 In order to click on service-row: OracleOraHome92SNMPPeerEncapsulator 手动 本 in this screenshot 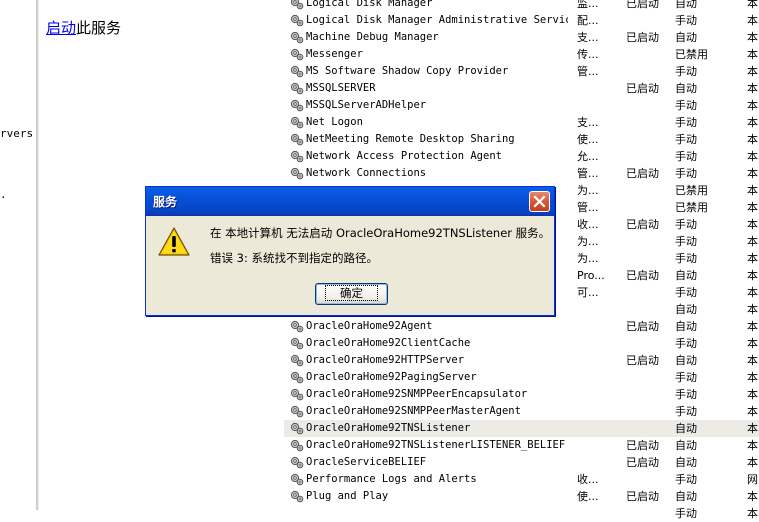, I will do `click(521, 394)`.